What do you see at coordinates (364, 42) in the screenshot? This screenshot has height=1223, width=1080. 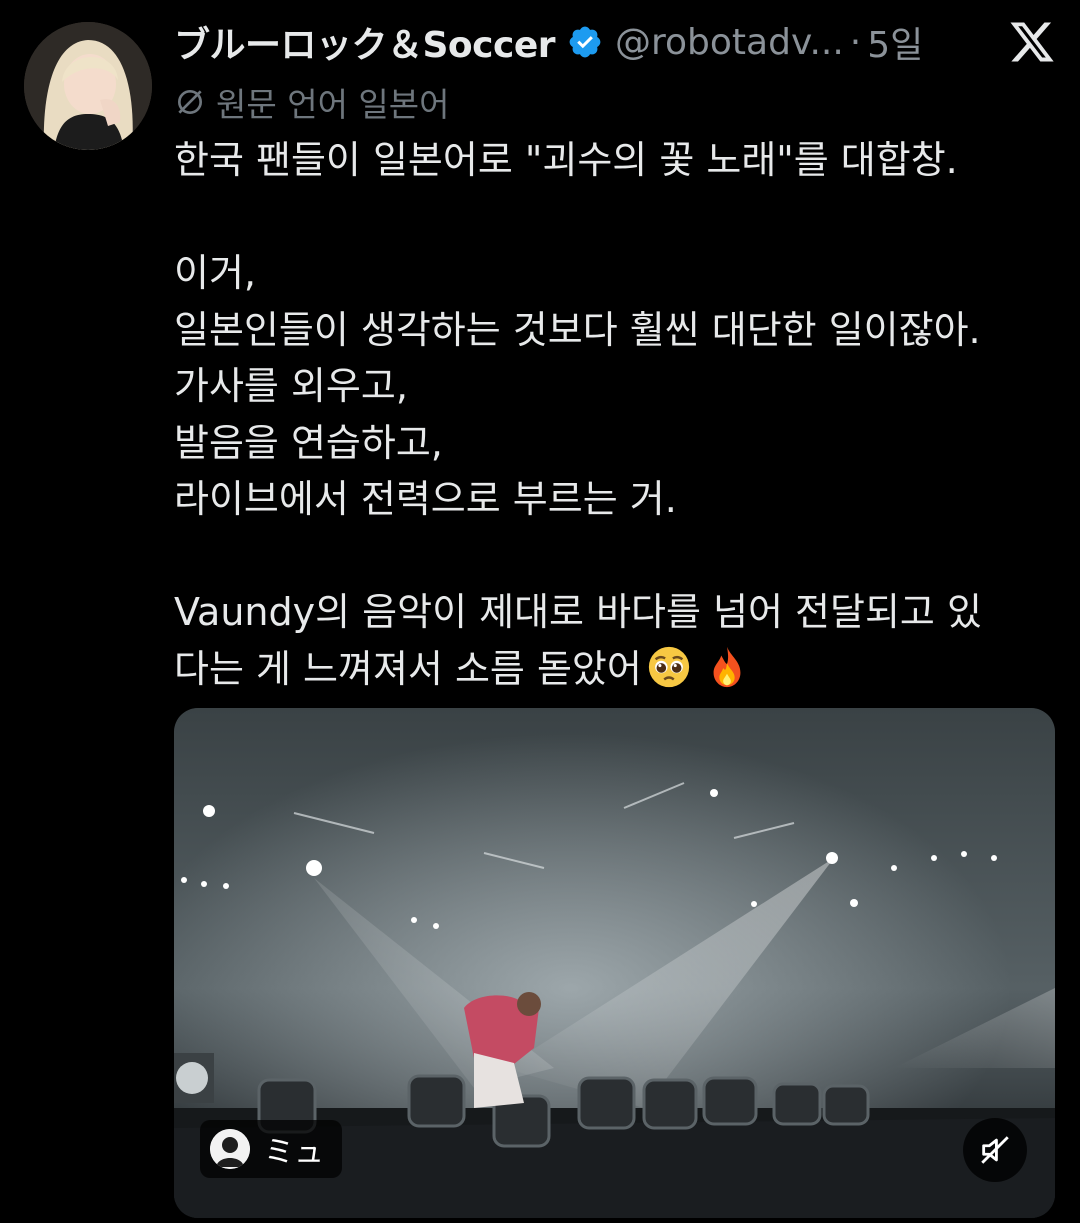 I see `author-display-name: ブルーロック＆Soccer` at bounding box center [364, 42].